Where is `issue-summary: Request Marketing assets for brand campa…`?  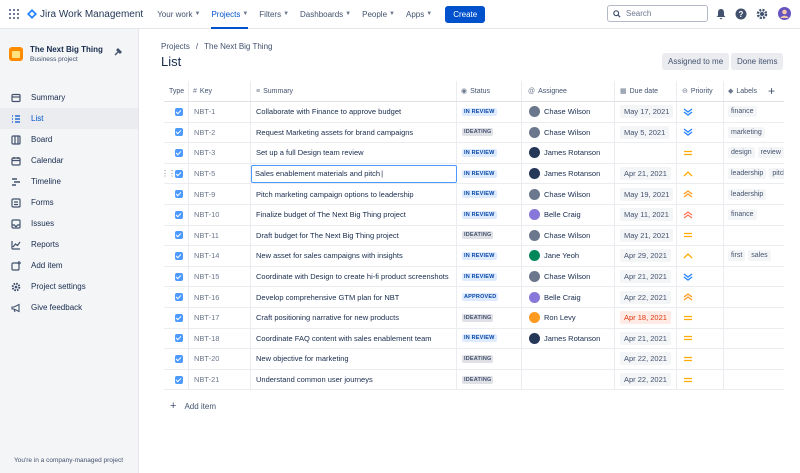 issue-summary: Request Marketing assets for brand campa… is located at coordinates (334, 133).